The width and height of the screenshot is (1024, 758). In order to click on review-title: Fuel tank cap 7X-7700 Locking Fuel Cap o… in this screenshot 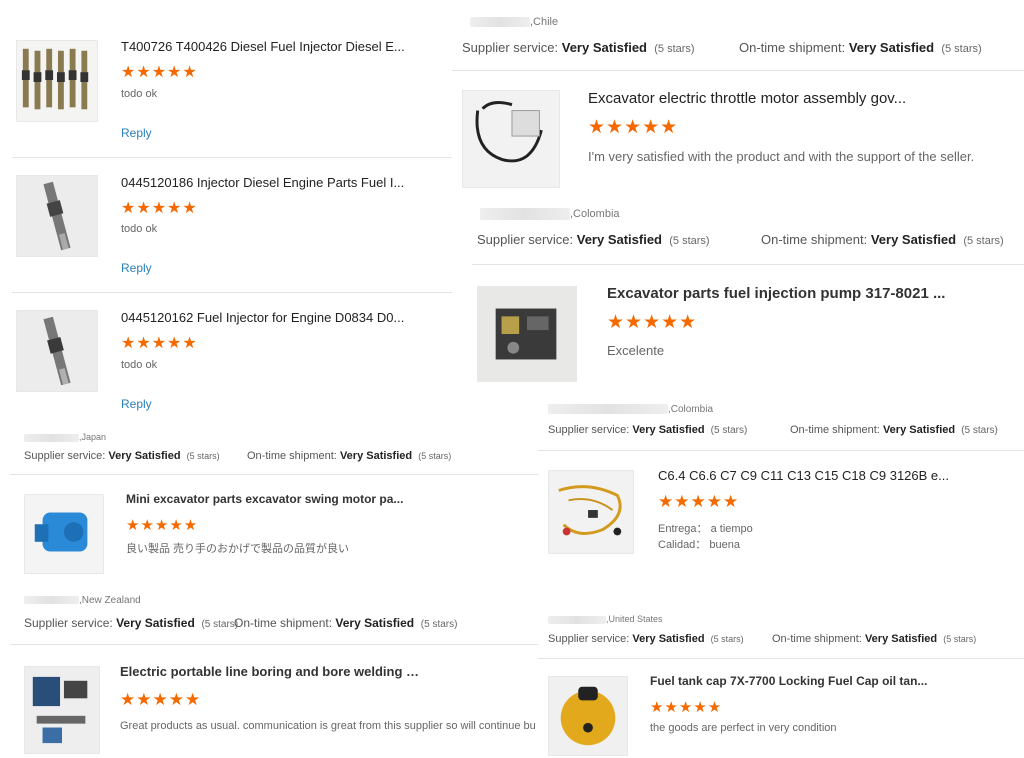, I will do `click(800, 681)`.